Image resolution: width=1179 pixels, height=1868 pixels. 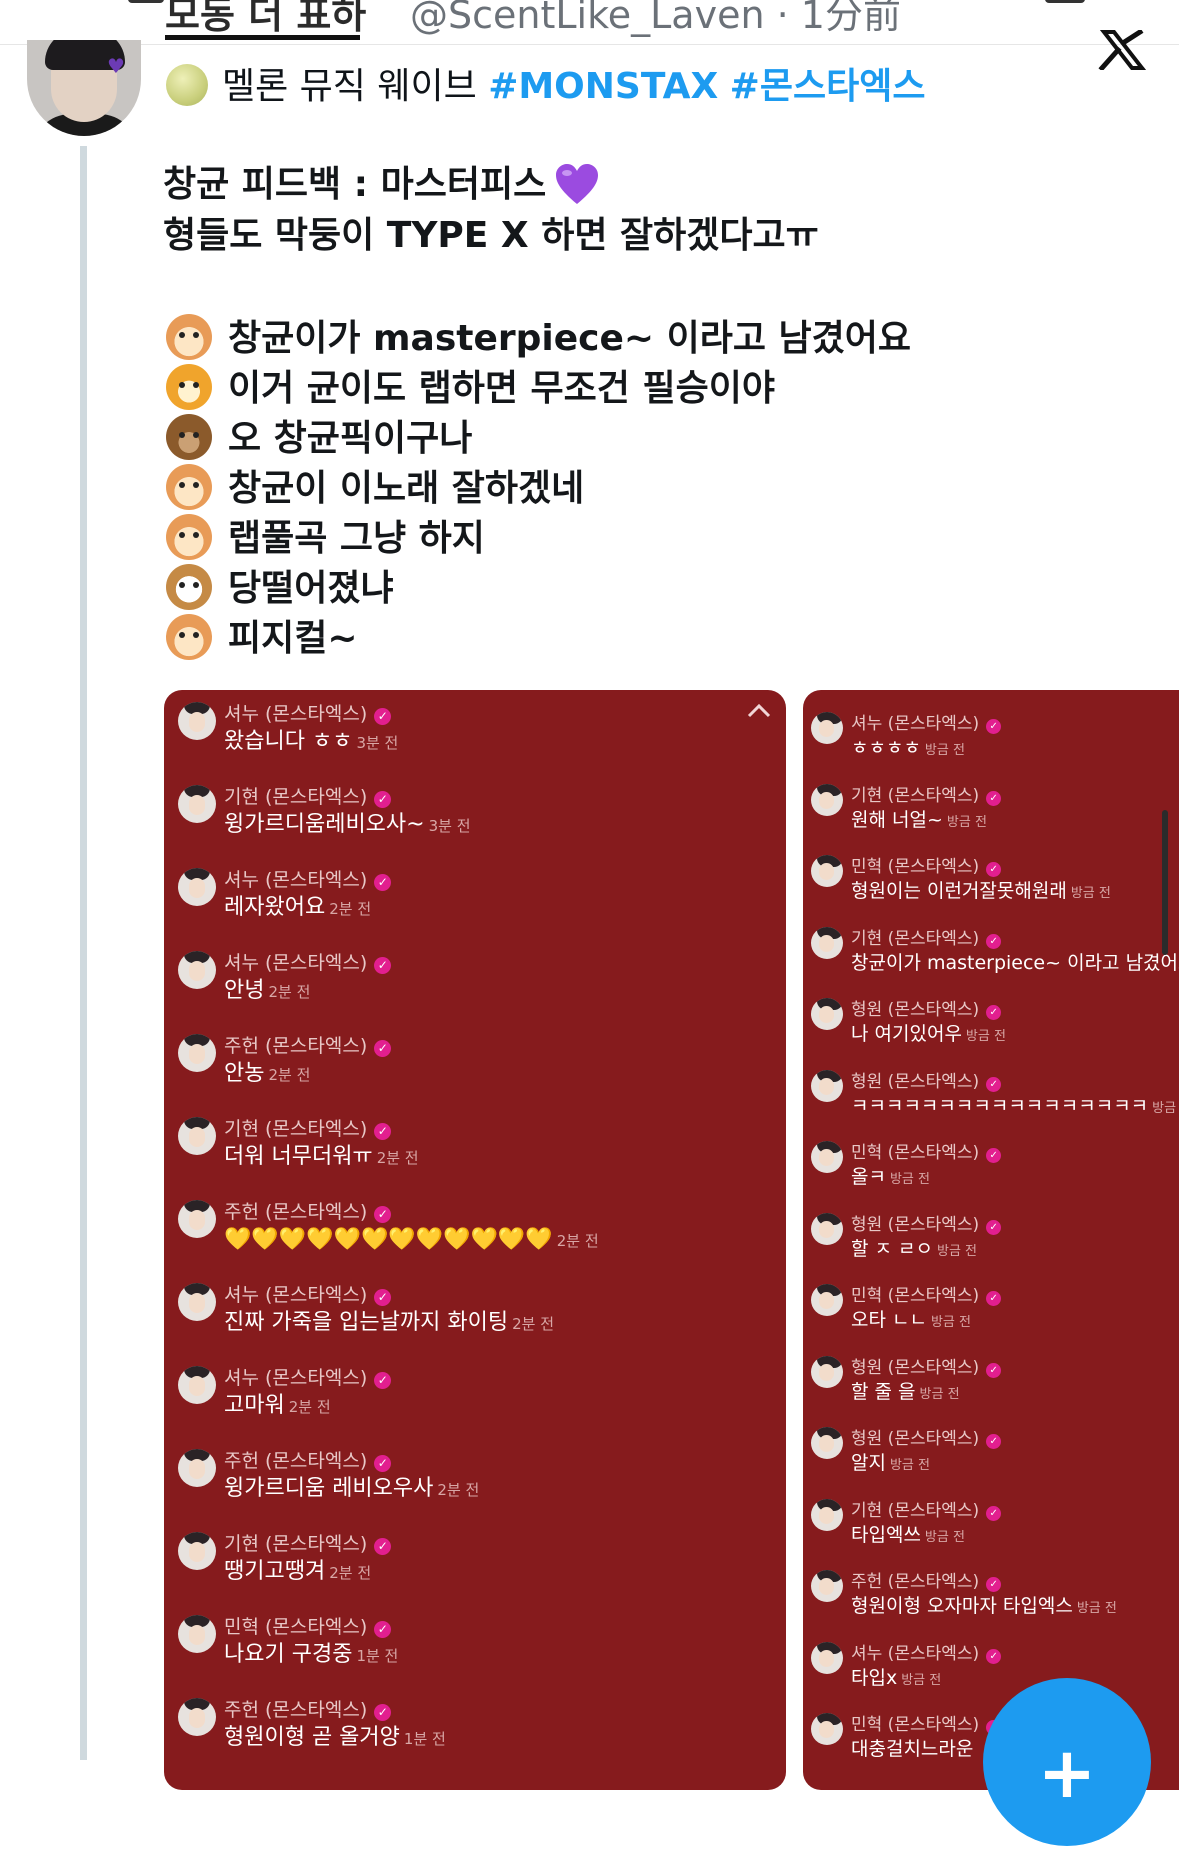 What do you see at coordinates (991, 960) in the screenshot?
I see `chat-message: 기현 (몬스타엑스) ✓ 창균이가 masterpiece~ 이라고 남겼어요` at bounding box center [991, 960].